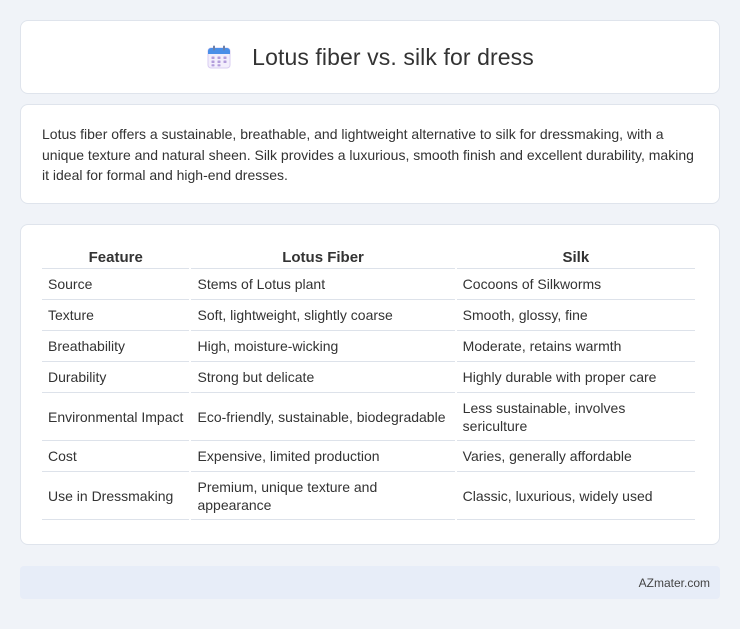 The image size is (740, 629). What do you see at coordinates (323, 377) in the screenshot?
I see `lotus-cell: Strong but delicate` at bounding box center [323, 377].